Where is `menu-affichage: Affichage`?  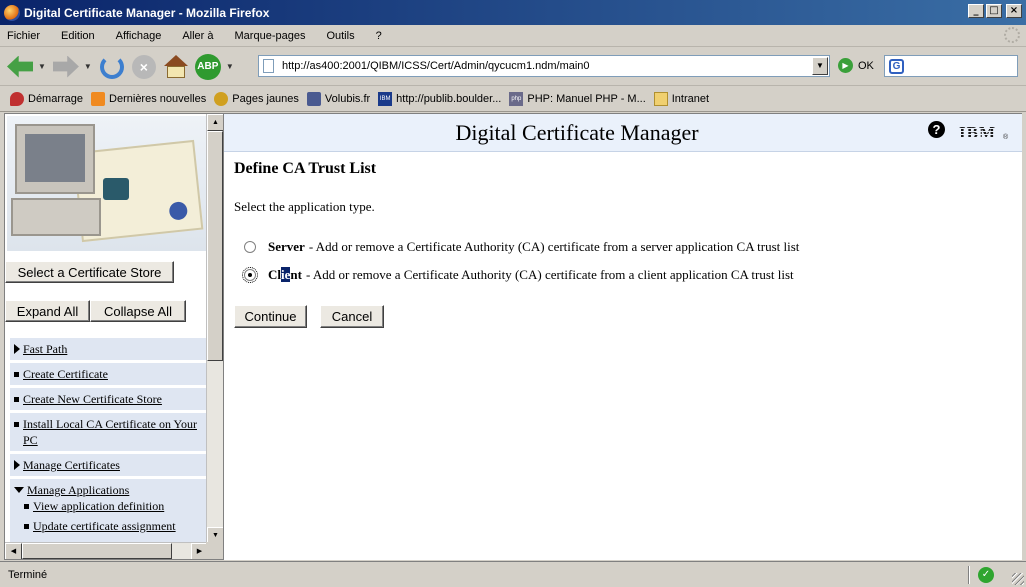
menu-affichage: Affichage is located at coordinates (139, 36).